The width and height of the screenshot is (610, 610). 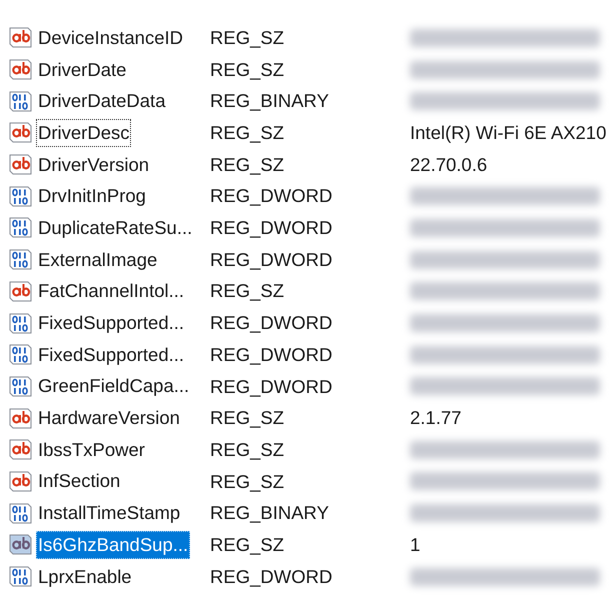 What do you see at coordinates (79, 481) in the screenshot?
I see `value-name: InfSection` at bounding box center [79, 481].